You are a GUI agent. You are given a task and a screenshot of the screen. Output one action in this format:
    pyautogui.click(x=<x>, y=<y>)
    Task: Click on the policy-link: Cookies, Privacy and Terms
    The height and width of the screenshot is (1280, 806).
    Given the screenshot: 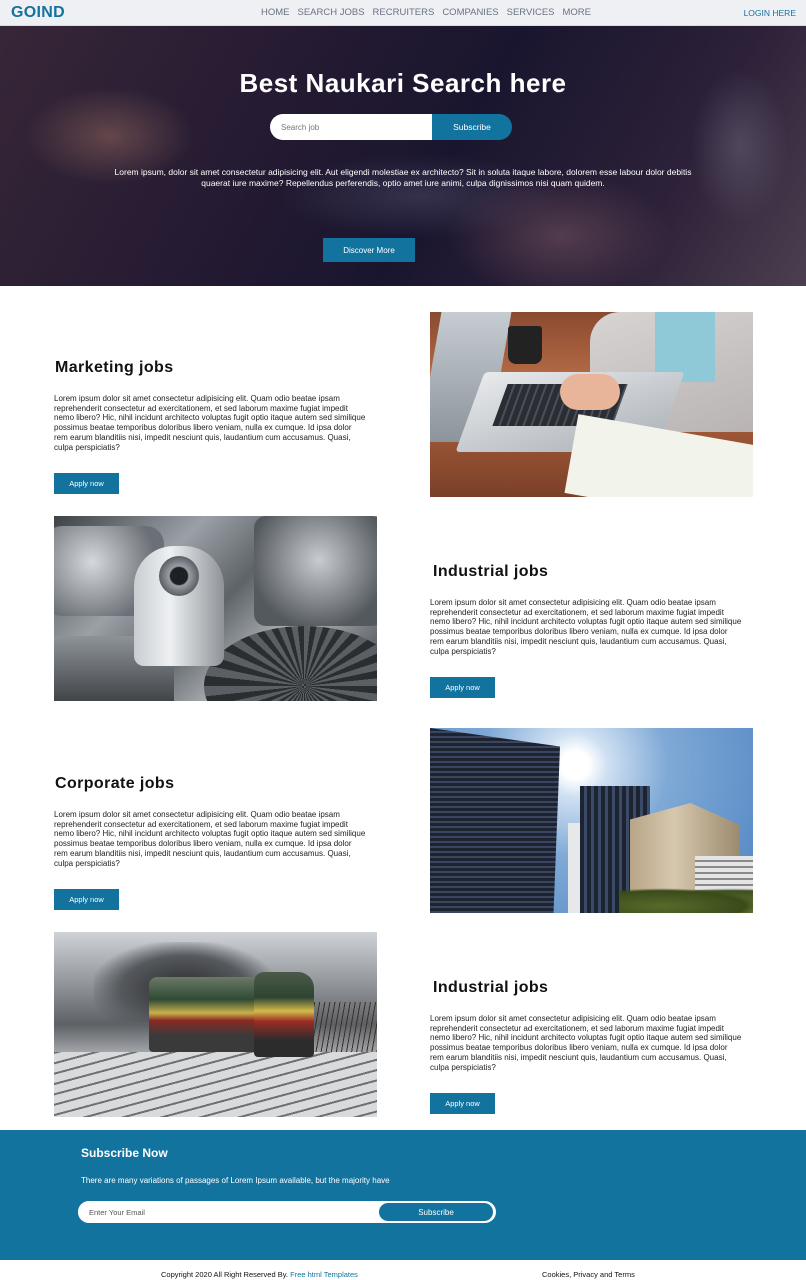 What is the action you would take?
    pyautogui.click(x=588, y=1274)
    